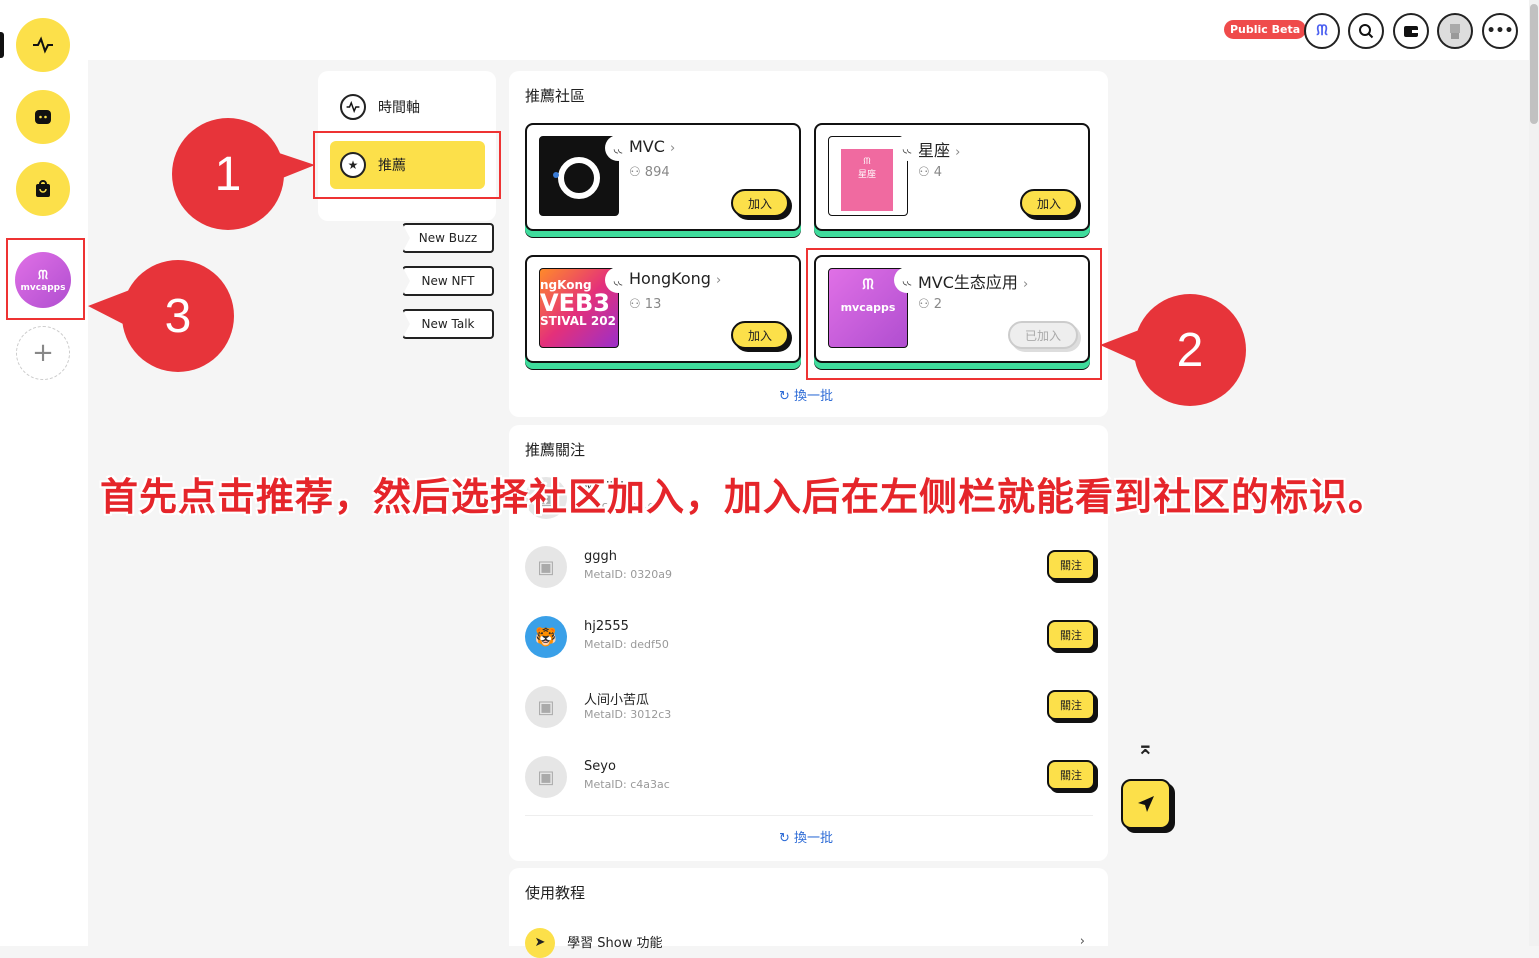  I want to click on community-name: 星座 ›, so click(939, 150).